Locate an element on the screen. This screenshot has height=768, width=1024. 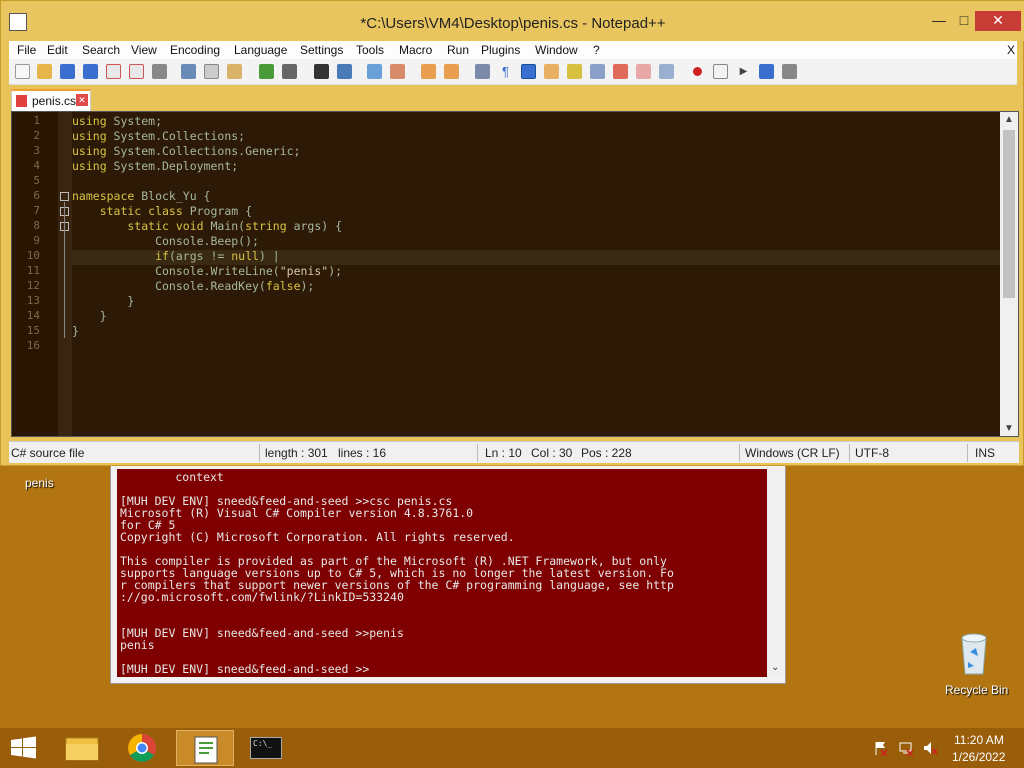
menu-run: Run is located at coordinates (458, 50).